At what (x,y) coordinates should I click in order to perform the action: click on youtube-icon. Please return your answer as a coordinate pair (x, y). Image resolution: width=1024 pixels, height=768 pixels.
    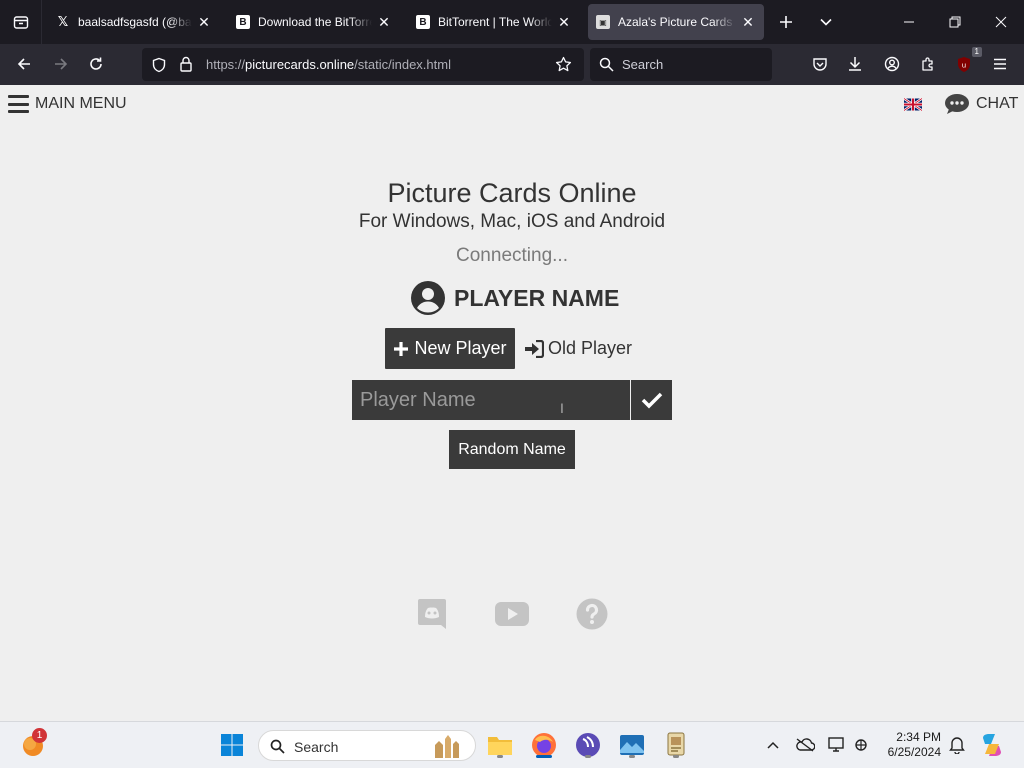
    Looking at the image, I should click on (512, 614).